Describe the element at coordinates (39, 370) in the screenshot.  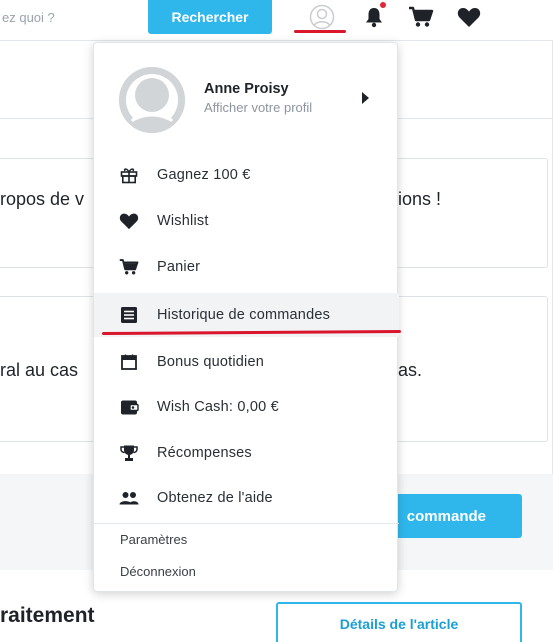
I see `policy-card-text: ral au cas` at that location.